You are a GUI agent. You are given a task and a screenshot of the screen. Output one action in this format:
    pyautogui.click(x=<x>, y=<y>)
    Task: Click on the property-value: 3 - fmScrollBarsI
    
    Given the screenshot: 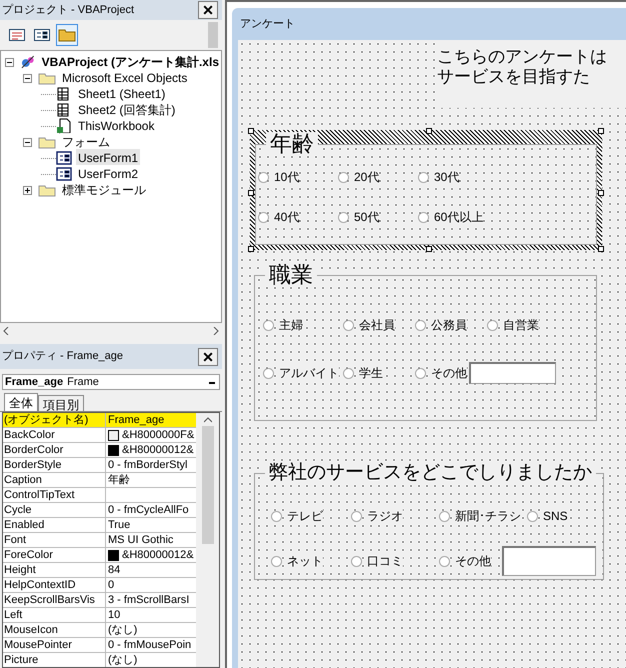 What is the action you would take?
    pyautogui.click(x=149, y=600)
    